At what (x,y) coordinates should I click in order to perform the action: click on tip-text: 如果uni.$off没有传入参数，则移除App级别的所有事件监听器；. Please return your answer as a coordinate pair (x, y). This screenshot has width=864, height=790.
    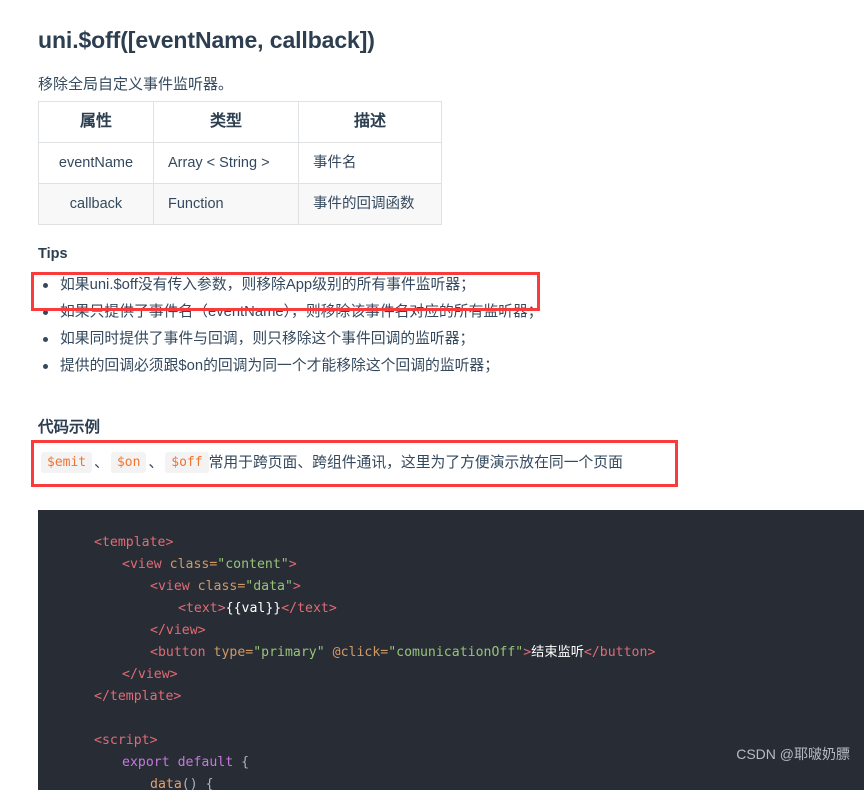
    Looking at the image, I should click on (267, 285).